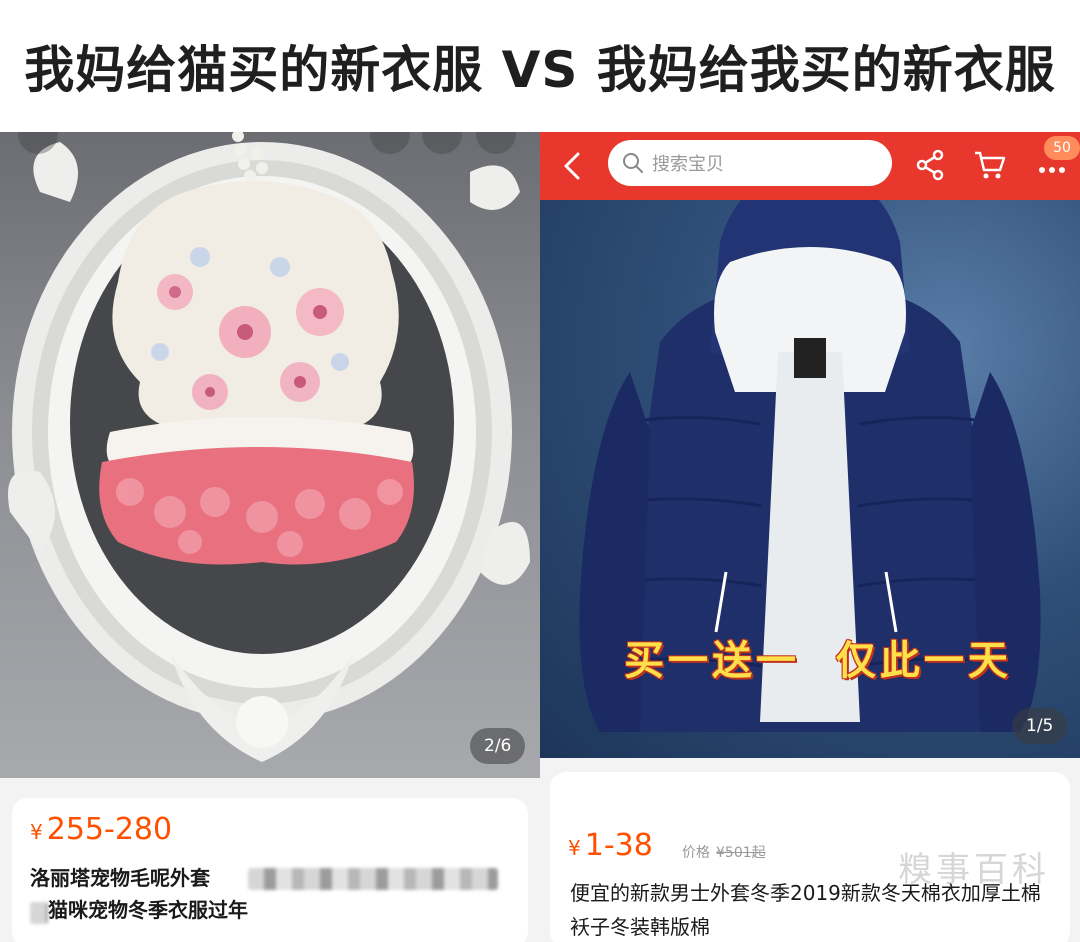  I want to click on title-line-2: 猫咪宠物冬季衣服过年, so click(148, 910).